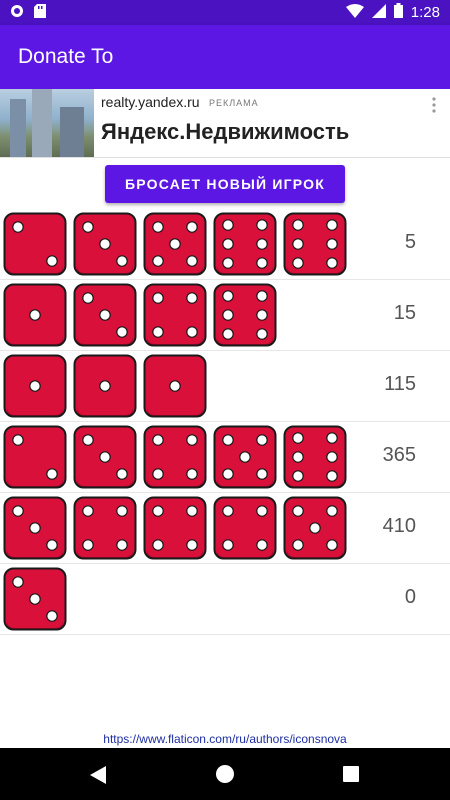 The width and height of the screenshot is (450, 800). I want to click on ad-headline: Яндекс.Недвижимость, so click(225, 132).